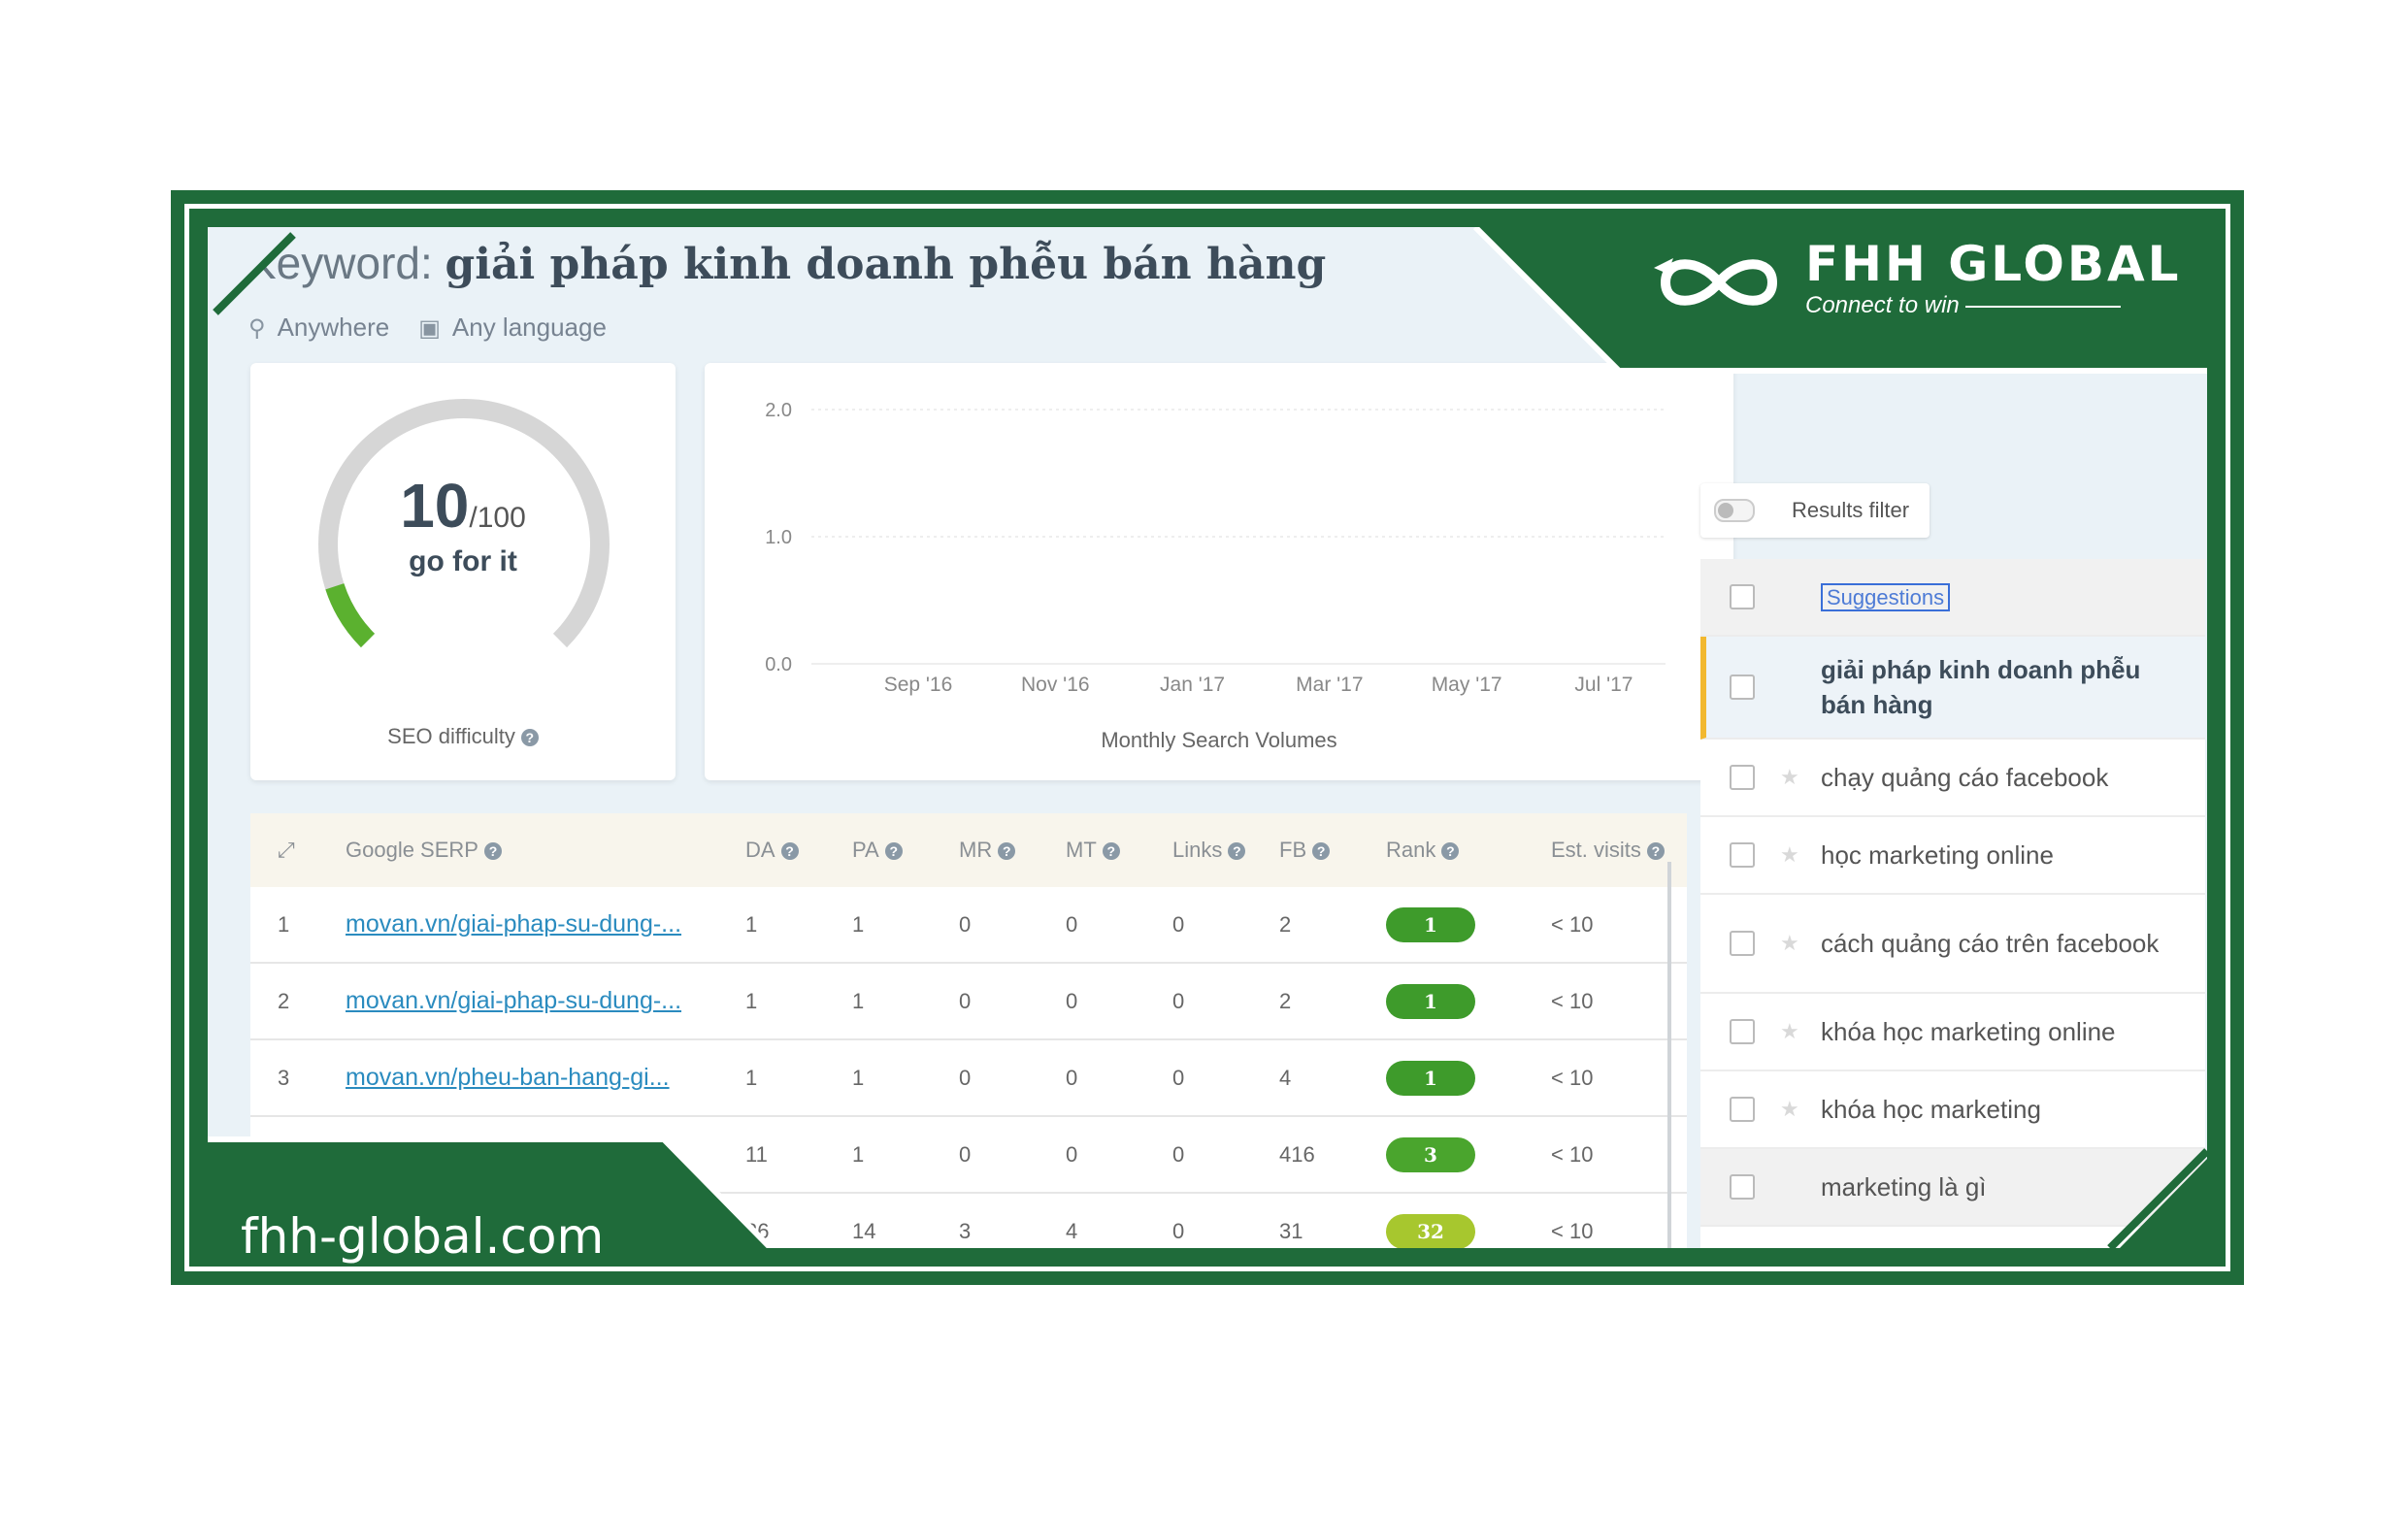 The height and width of the screenshot is (1514, 2408). I want to click on infinity-dragon-icon, so click(1716, 282).